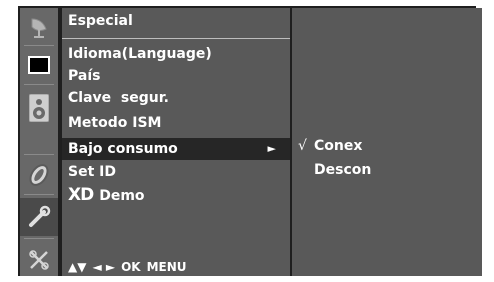 The height and width of the screenshot is (282, 494). What do you see at coordinates (92, 172) in the screenshot?
I see `menu-item-label: Set ID` at bounding box center [92, 172].